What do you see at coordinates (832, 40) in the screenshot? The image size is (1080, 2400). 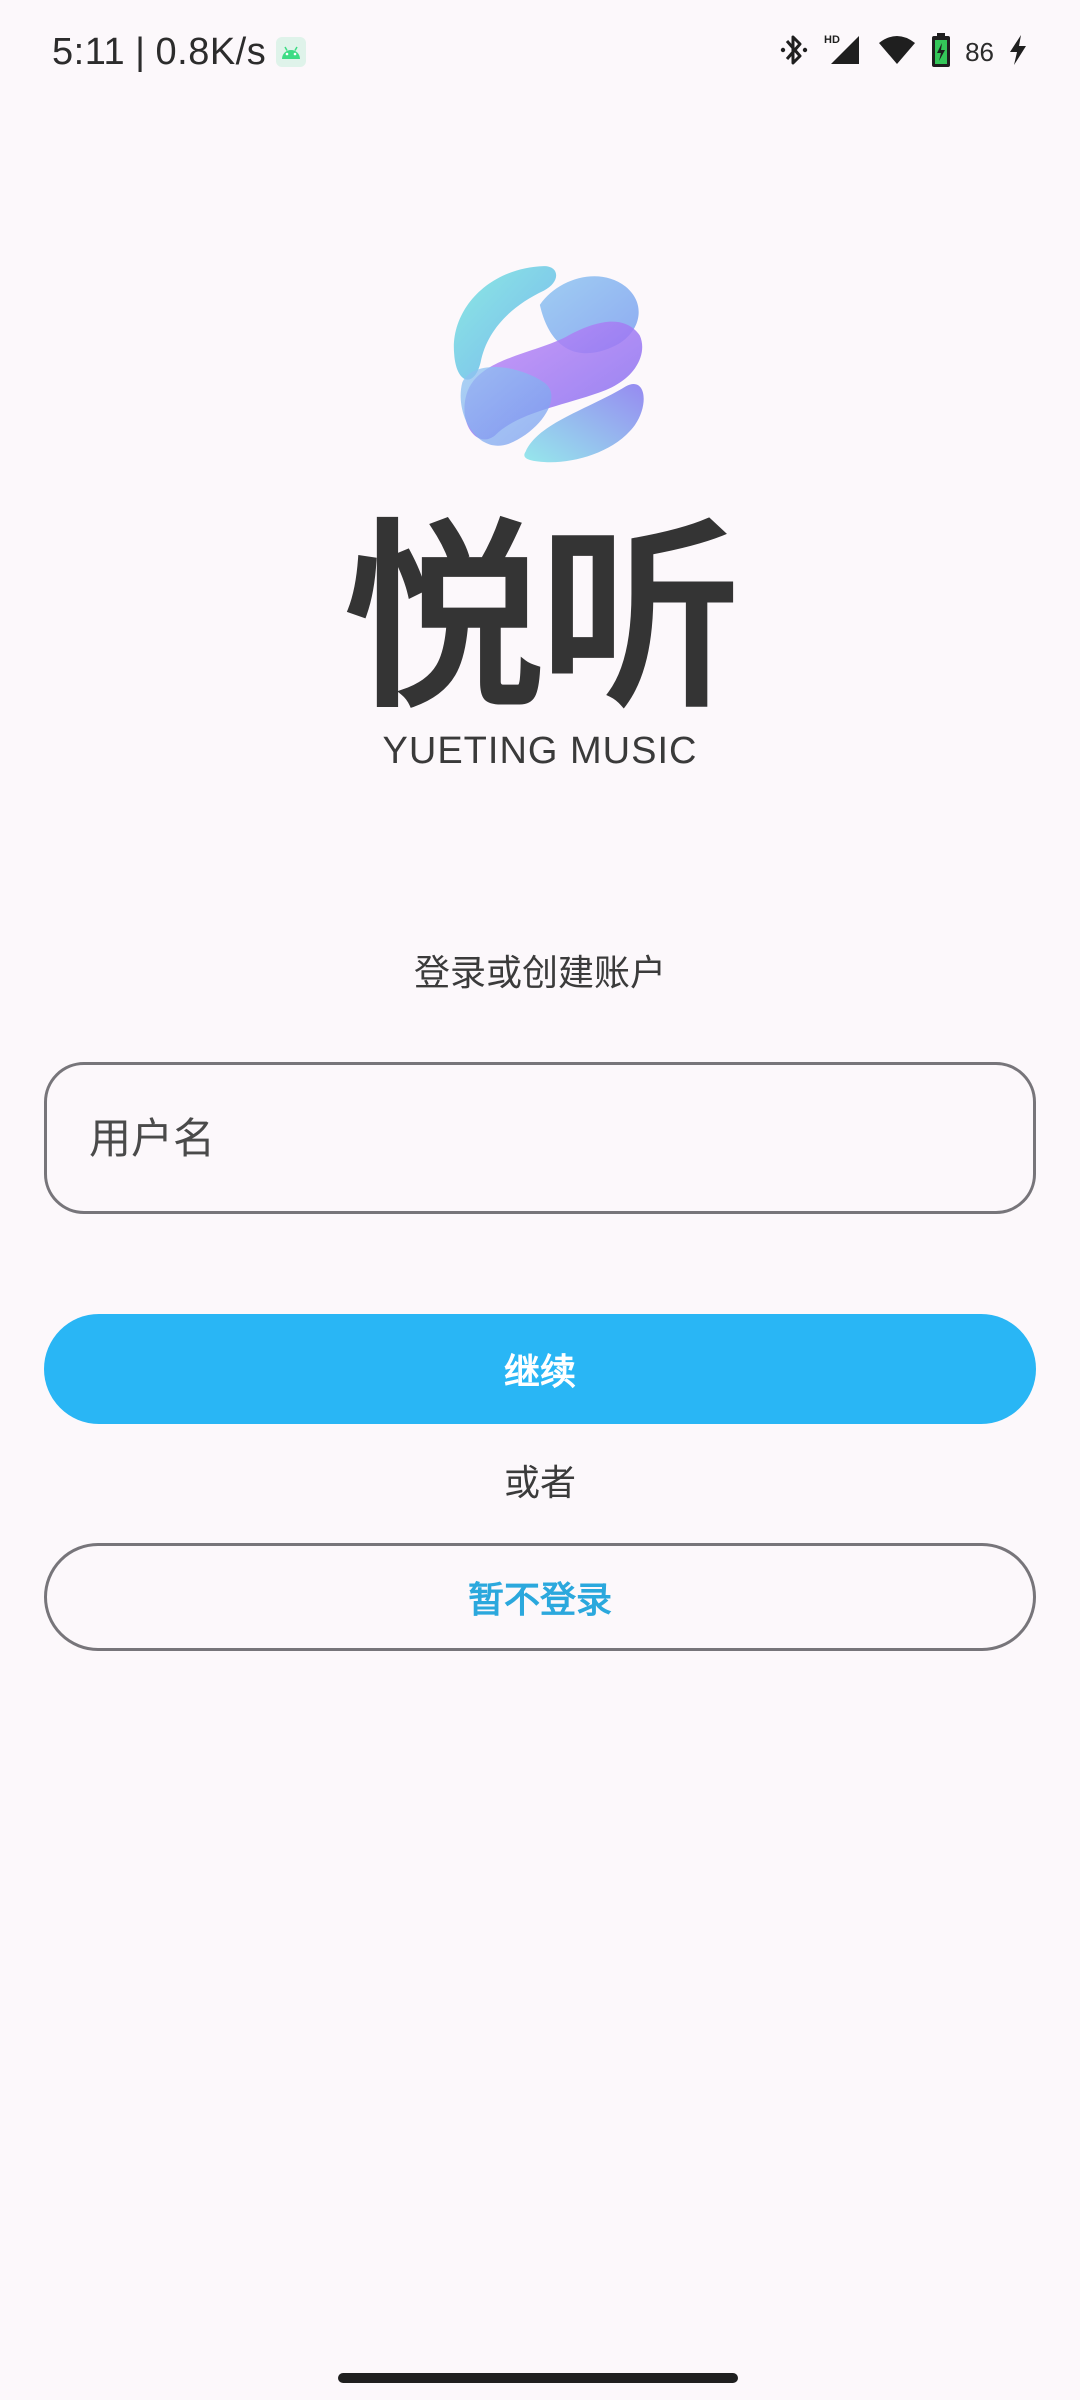 I see `svg-text: HD` at bounding box center [832, 40].